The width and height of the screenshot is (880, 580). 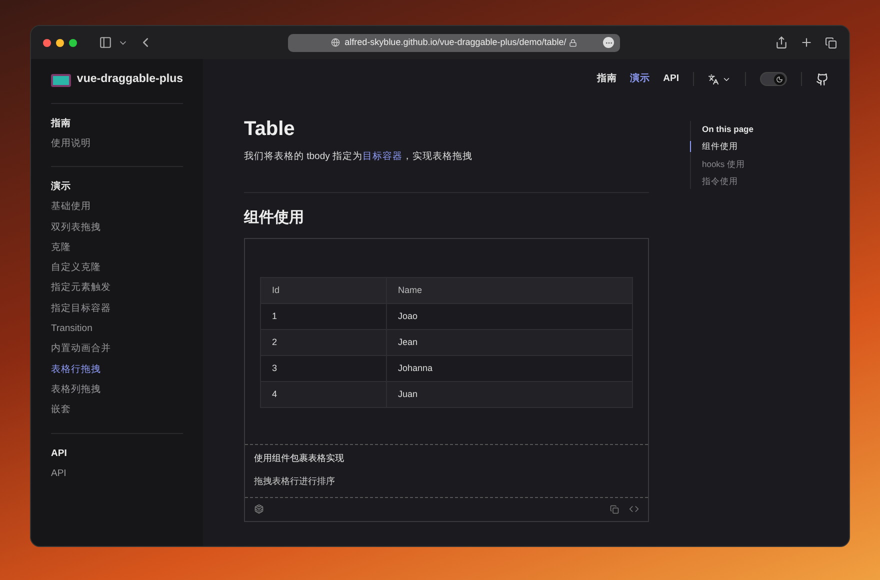 What do you see at coordinates (117, 207) in the screenshot?
I see `sidebar-item: 基础使用` at bounding box center [117, 207].